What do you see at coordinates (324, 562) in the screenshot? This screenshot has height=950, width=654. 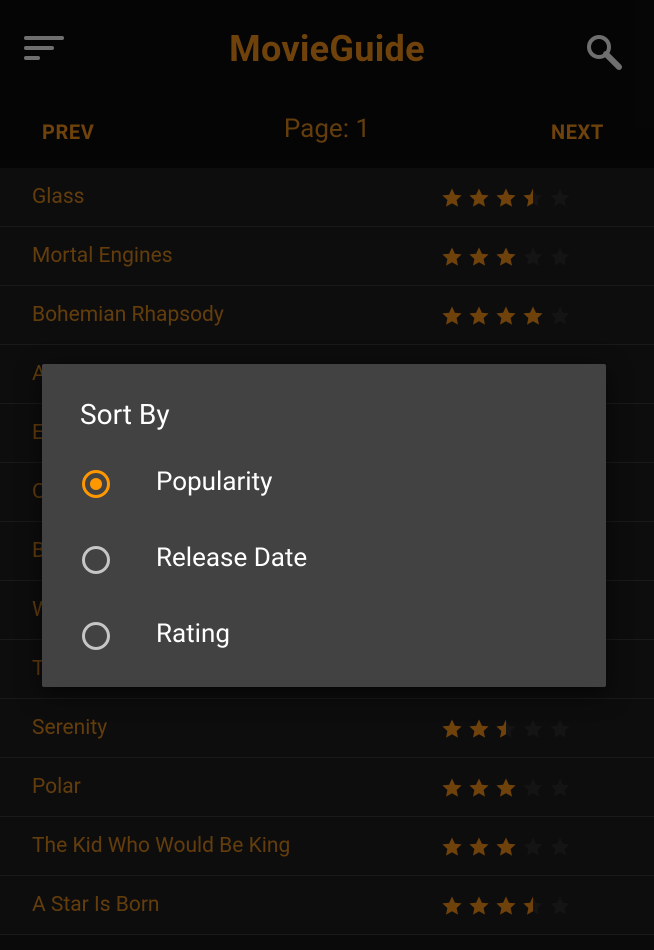 I see `sort-option-release-date: Release Date` at bounding box center [324, 562].